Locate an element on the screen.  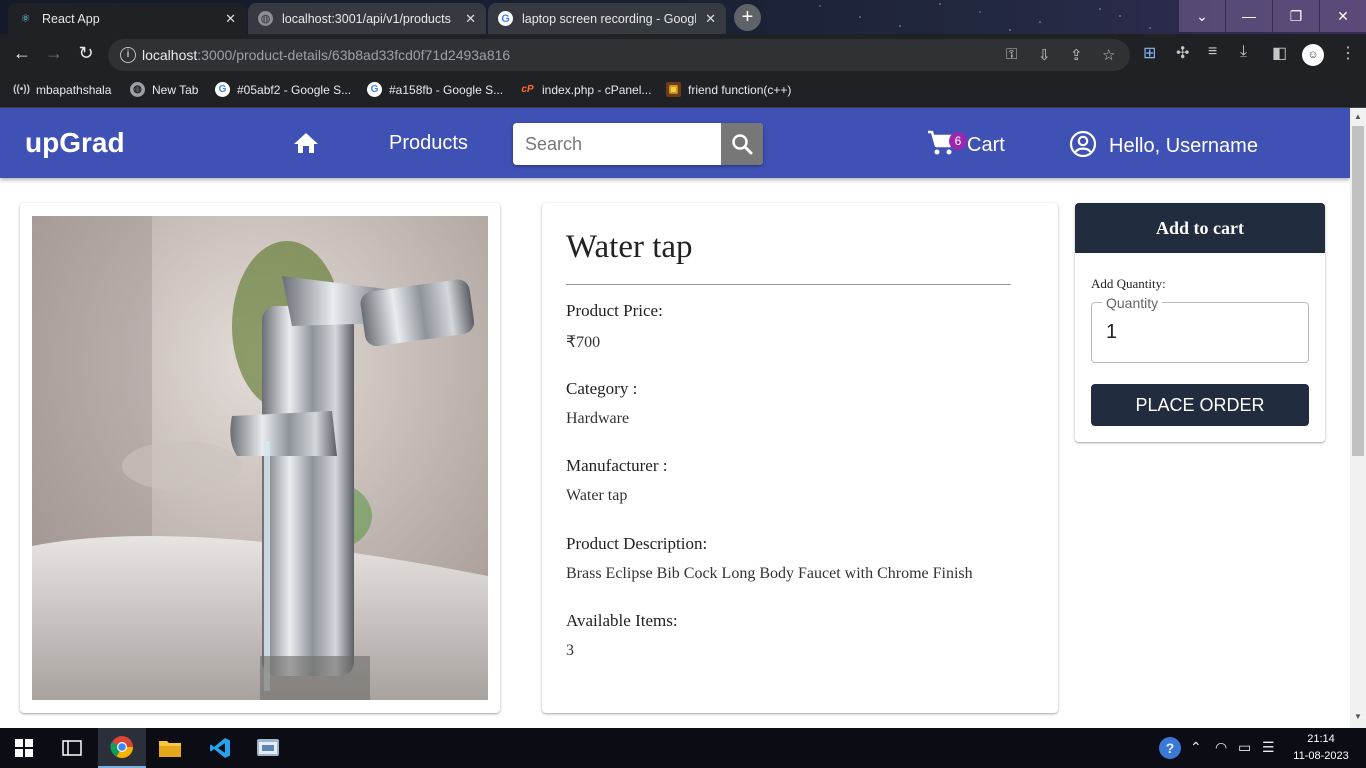
place-order-button: PLACE ORDER is located at coordinates (1200, 405).